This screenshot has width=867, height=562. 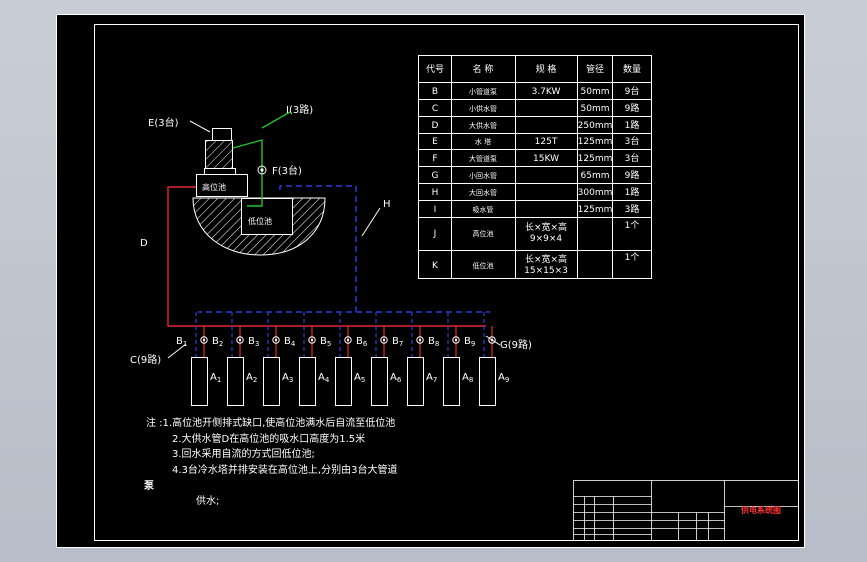 What do you see at coordinates (483, 125) in the screenshot?
I see `table-cell: 大供水管` at bounding box center [483, 125].